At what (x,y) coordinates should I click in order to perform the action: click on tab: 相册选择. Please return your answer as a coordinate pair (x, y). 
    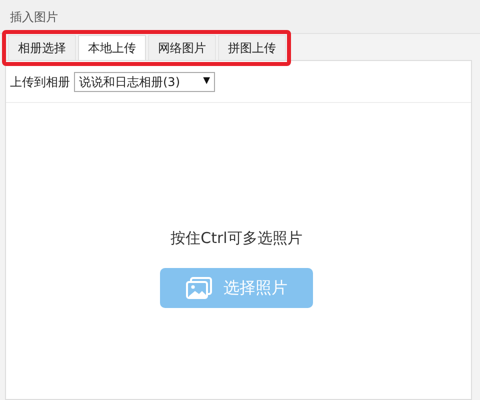
    Looking at the image, I should click on (42, 47).